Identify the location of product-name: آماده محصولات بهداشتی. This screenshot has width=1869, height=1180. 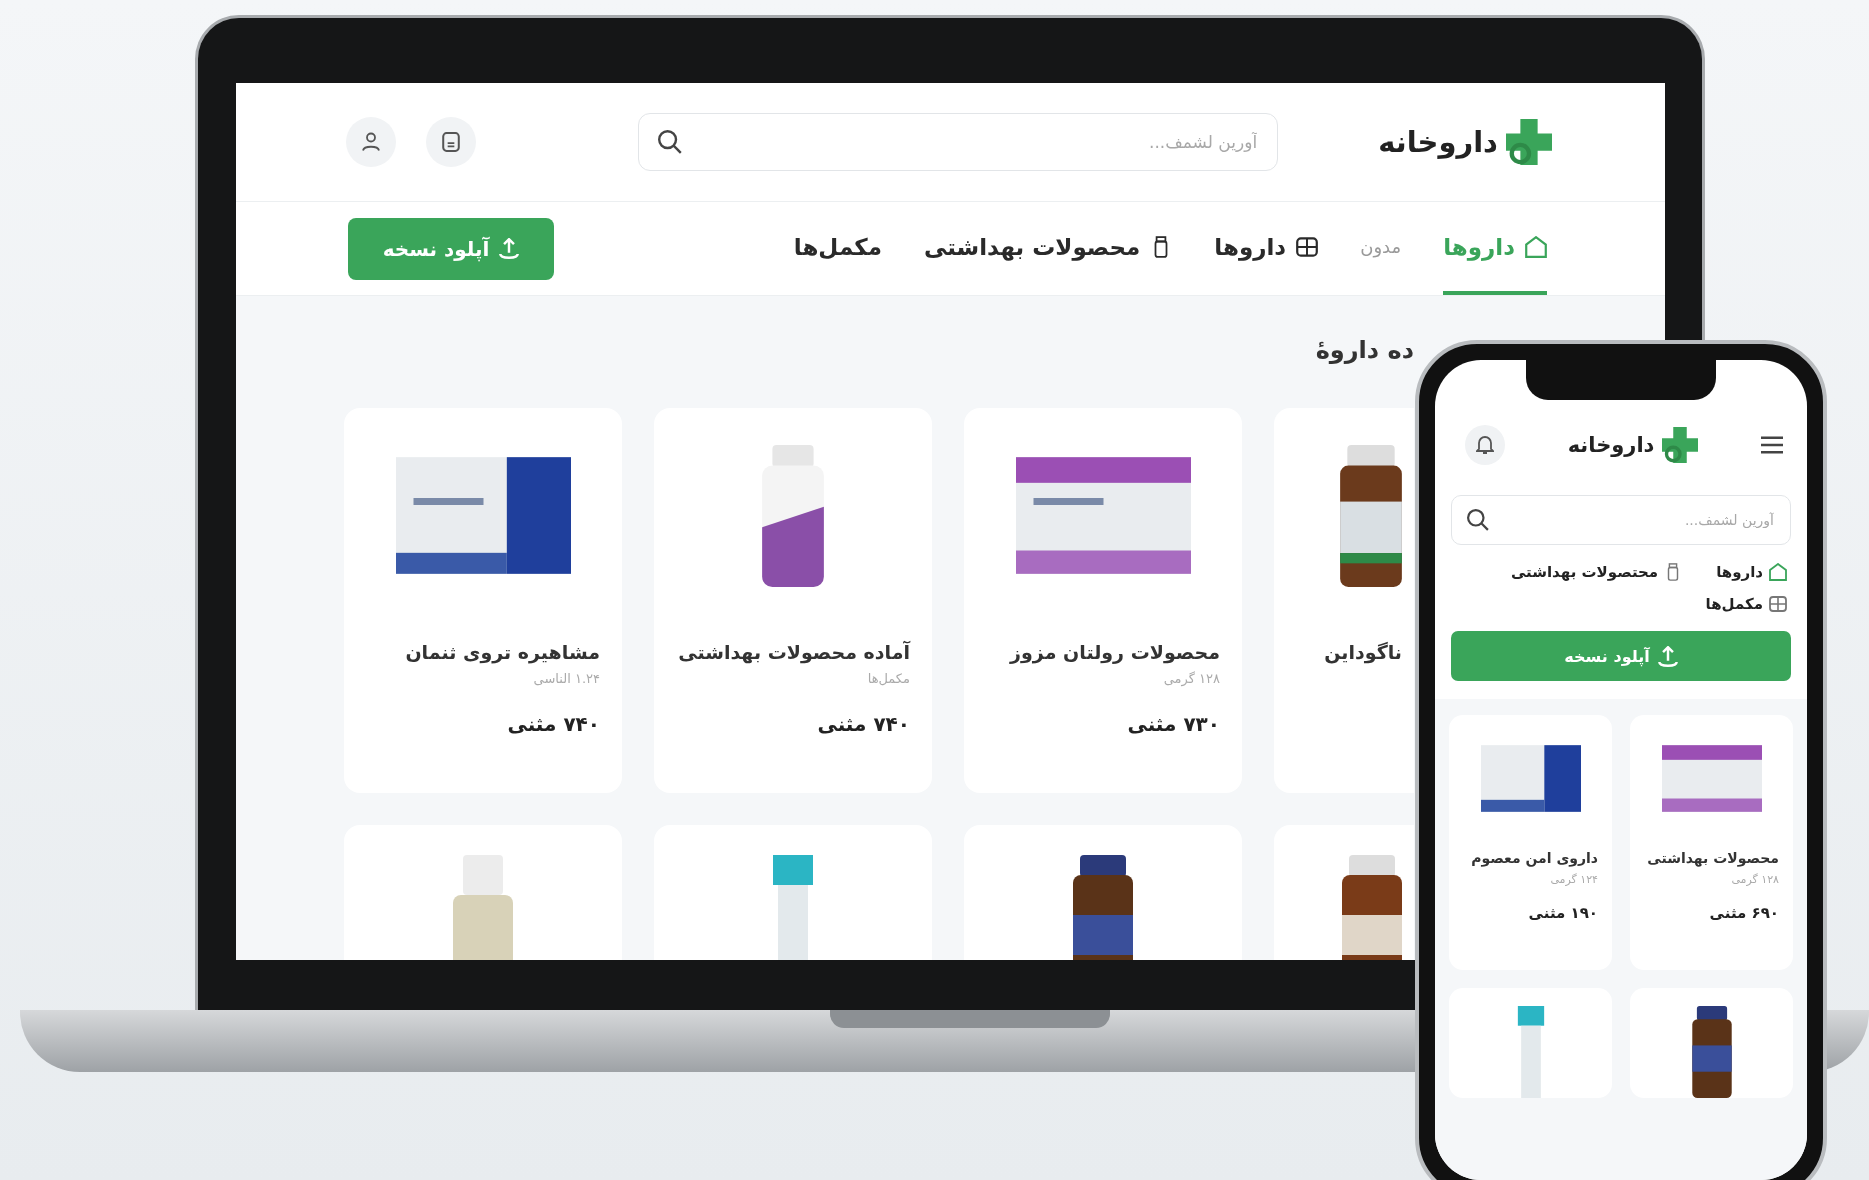
(794, 652).